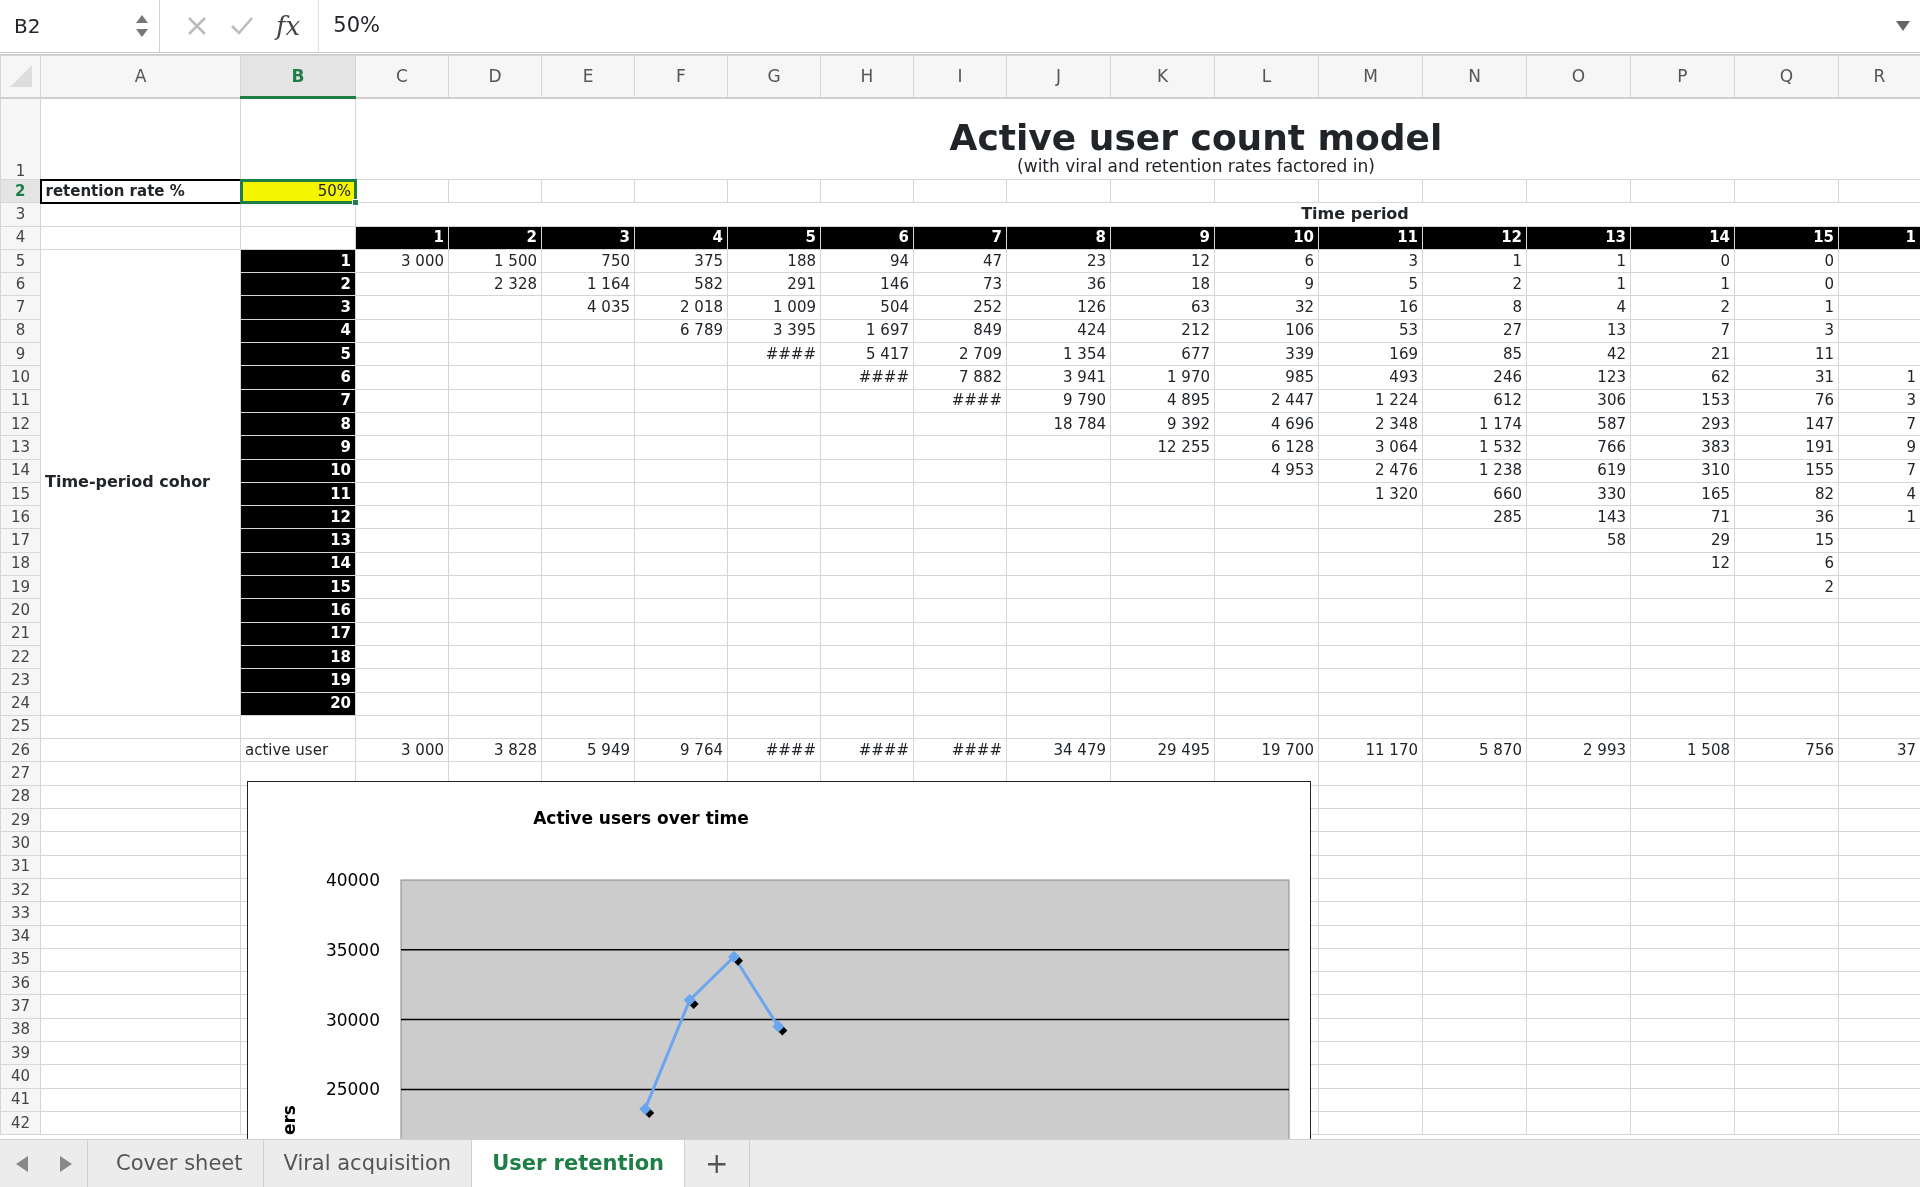  What do you see at coordinates (588, 284) in the screenshot?
I see `table-cell: 1 164` at bounding box center [588, 284].